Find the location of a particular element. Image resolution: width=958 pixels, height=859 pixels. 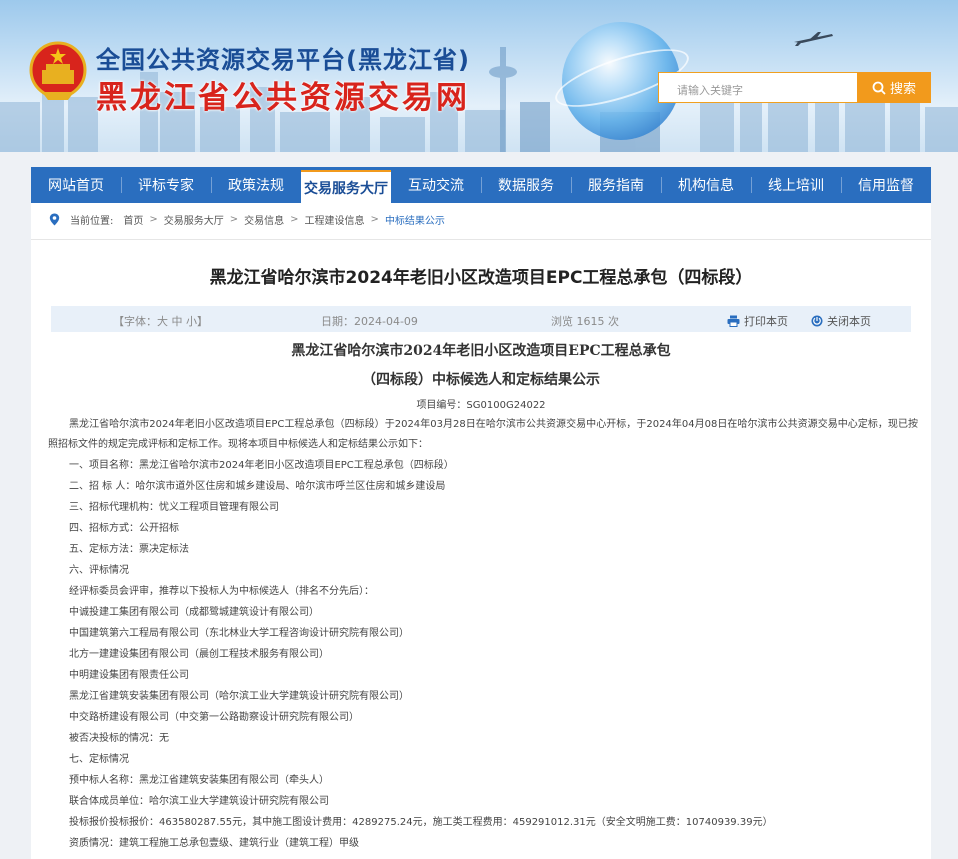

search-input: 请输入关键字 is located at coordinates (758, 87).